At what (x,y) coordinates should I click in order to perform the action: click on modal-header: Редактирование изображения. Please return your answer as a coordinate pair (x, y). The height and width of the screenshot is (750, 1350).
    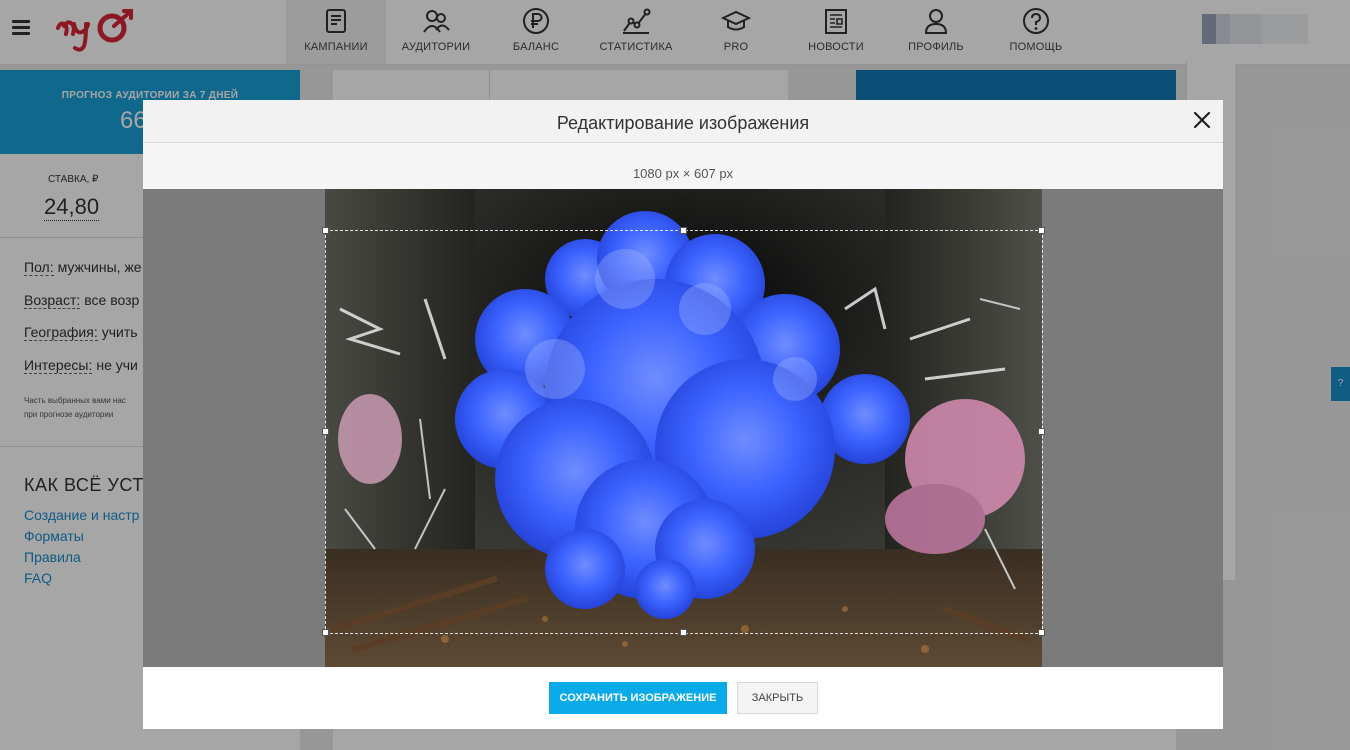
    Looking at the image, I should click on (683, 121).